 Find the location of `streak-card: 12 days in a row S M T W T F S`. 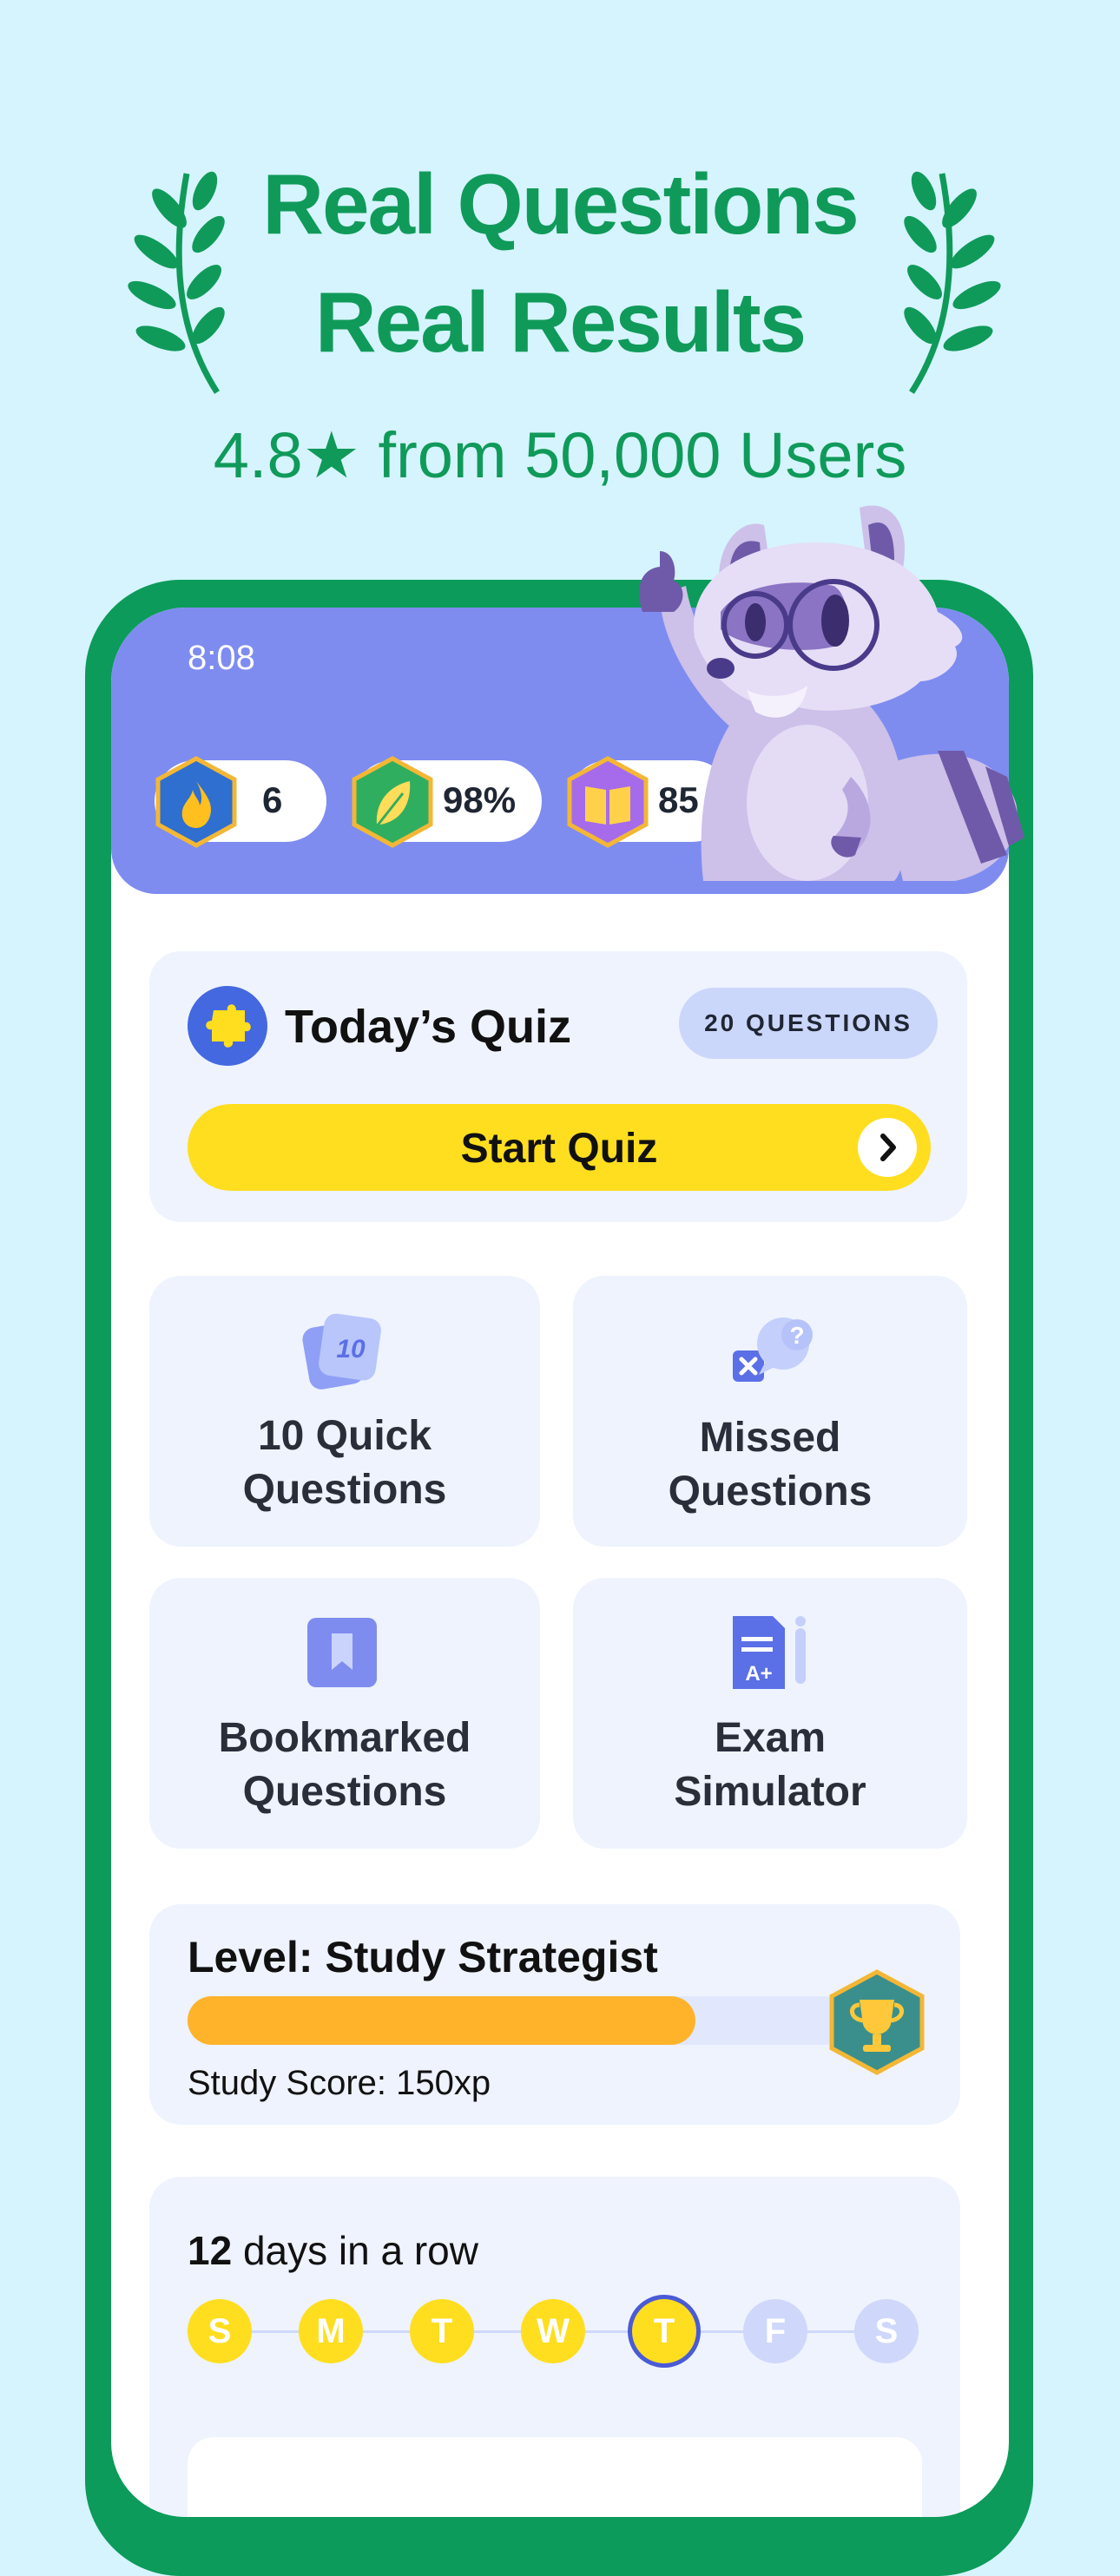

streak-card: 12 days in a row S M T W T F S is located at coordinates (554, 2347).